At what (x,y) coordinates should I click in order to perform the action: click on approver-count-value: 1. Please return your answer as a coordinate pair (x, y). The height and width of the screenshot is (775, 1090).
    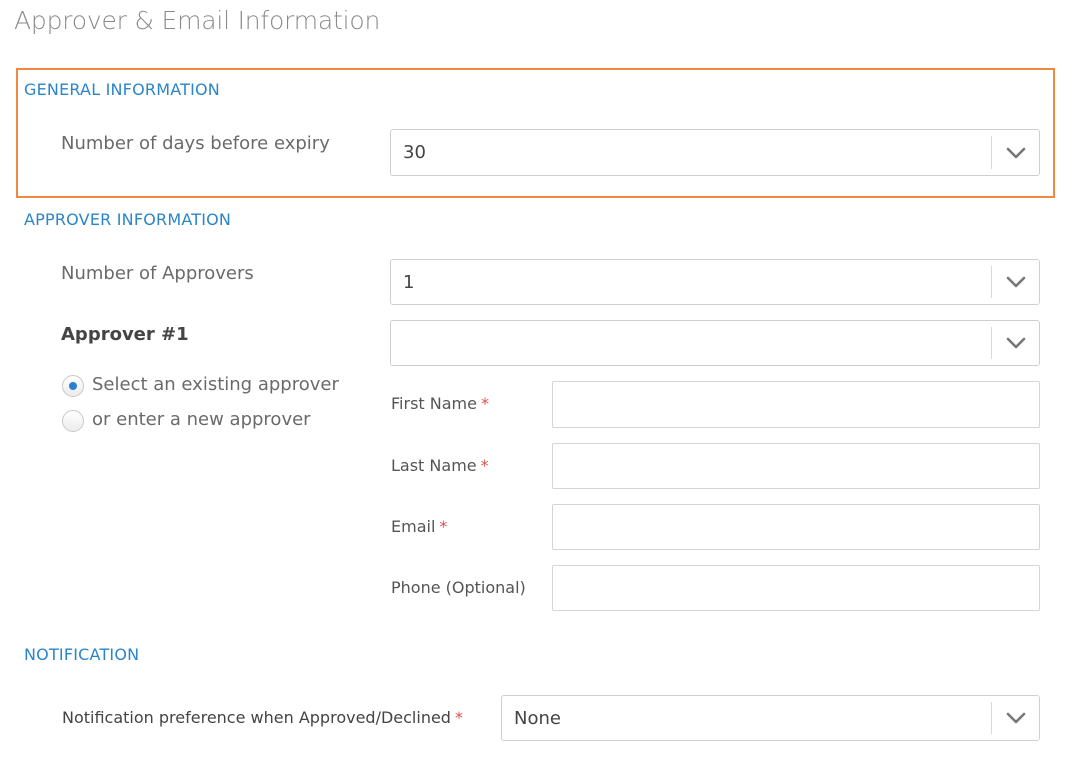
    Looking at the image, I should click on (409, 282).